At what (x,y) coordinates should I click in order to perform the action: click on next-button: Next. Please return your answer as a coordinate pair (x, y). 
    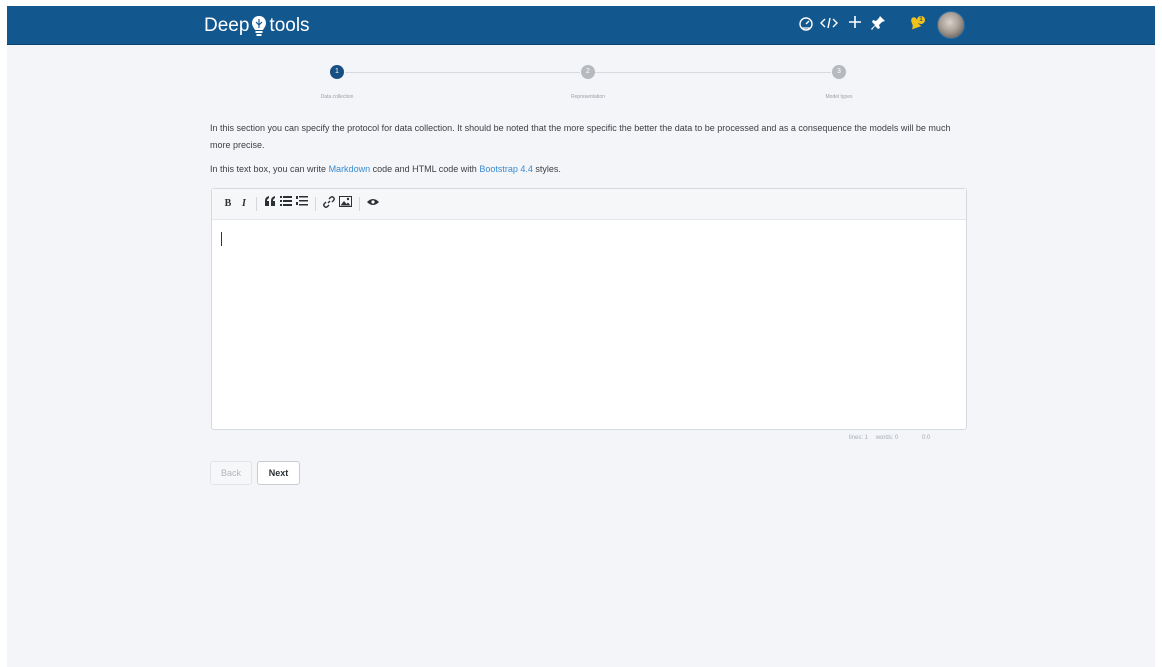
    Looking at the image, I should click on (278, 473).